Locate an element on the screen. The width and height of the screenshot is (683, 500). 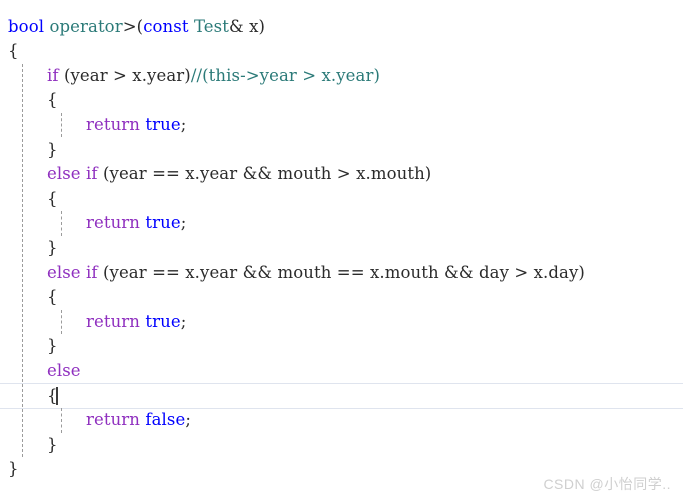
code-token: (year > x.year) is located at coordinates (124, 75).